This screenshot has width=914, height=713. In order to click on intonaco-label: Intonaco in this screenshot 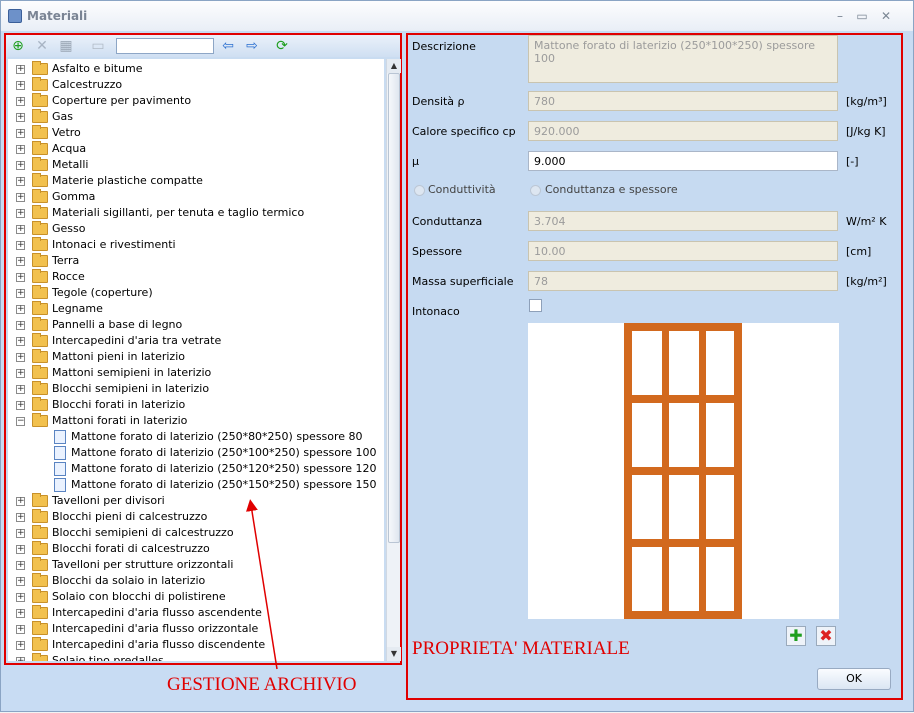, I will do `click(436, 311)`.